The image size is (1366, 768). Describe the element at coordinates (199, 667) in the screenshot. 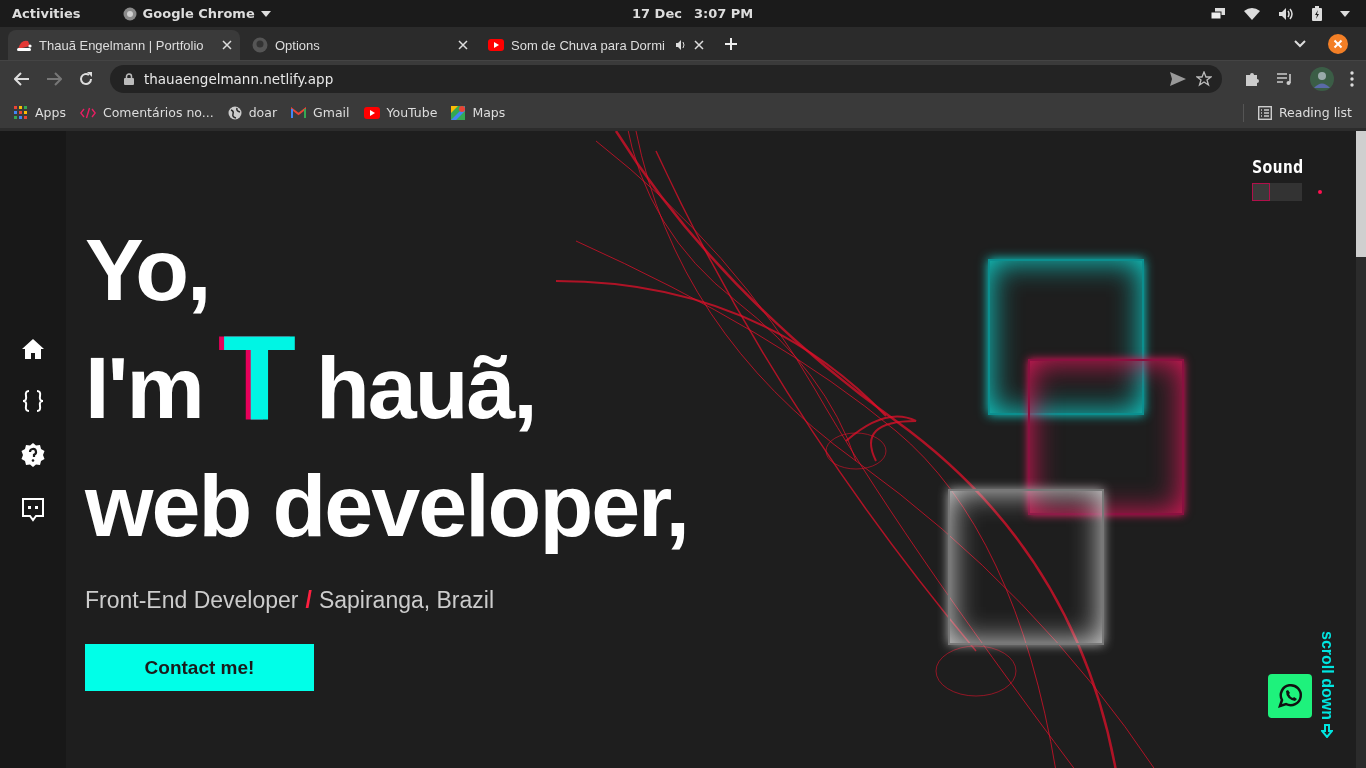

I see `contact-button: Contact me!` at that location.